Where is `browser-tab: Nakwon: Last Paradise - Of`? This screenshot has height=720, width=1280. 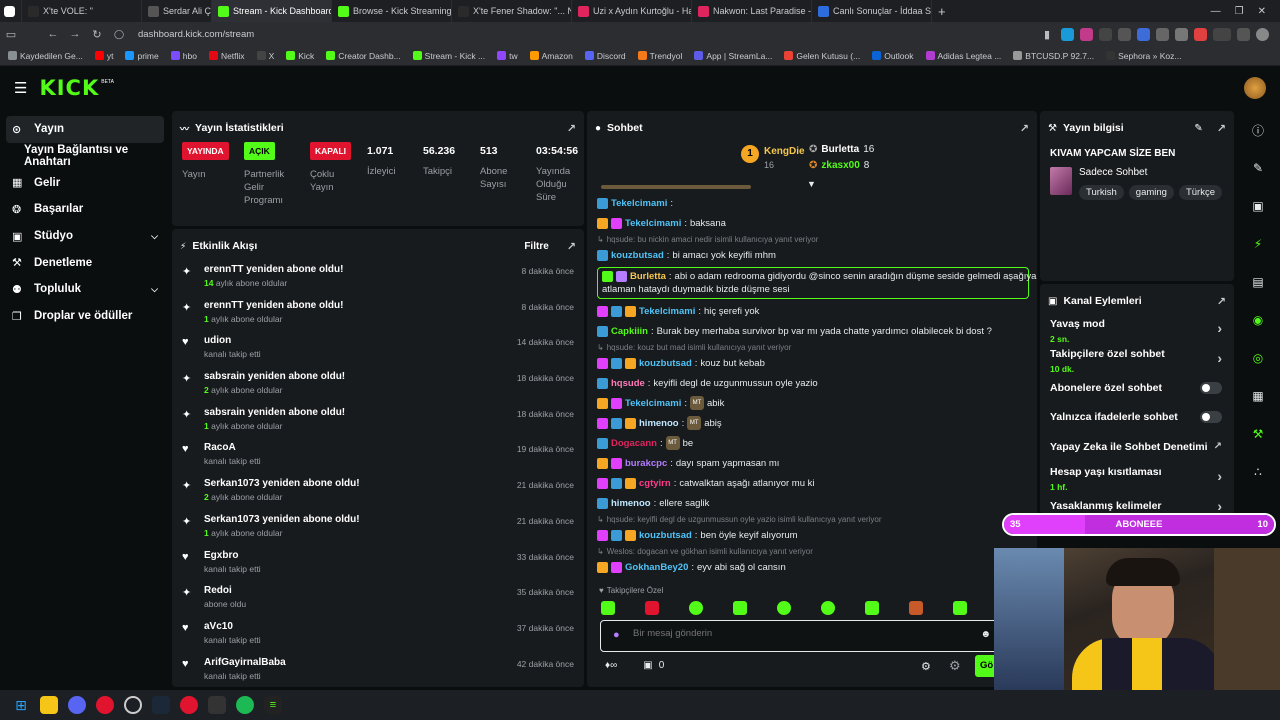
browser-tab: Nakwon: Last Paradise - Of is located at coordinates (752, 11).